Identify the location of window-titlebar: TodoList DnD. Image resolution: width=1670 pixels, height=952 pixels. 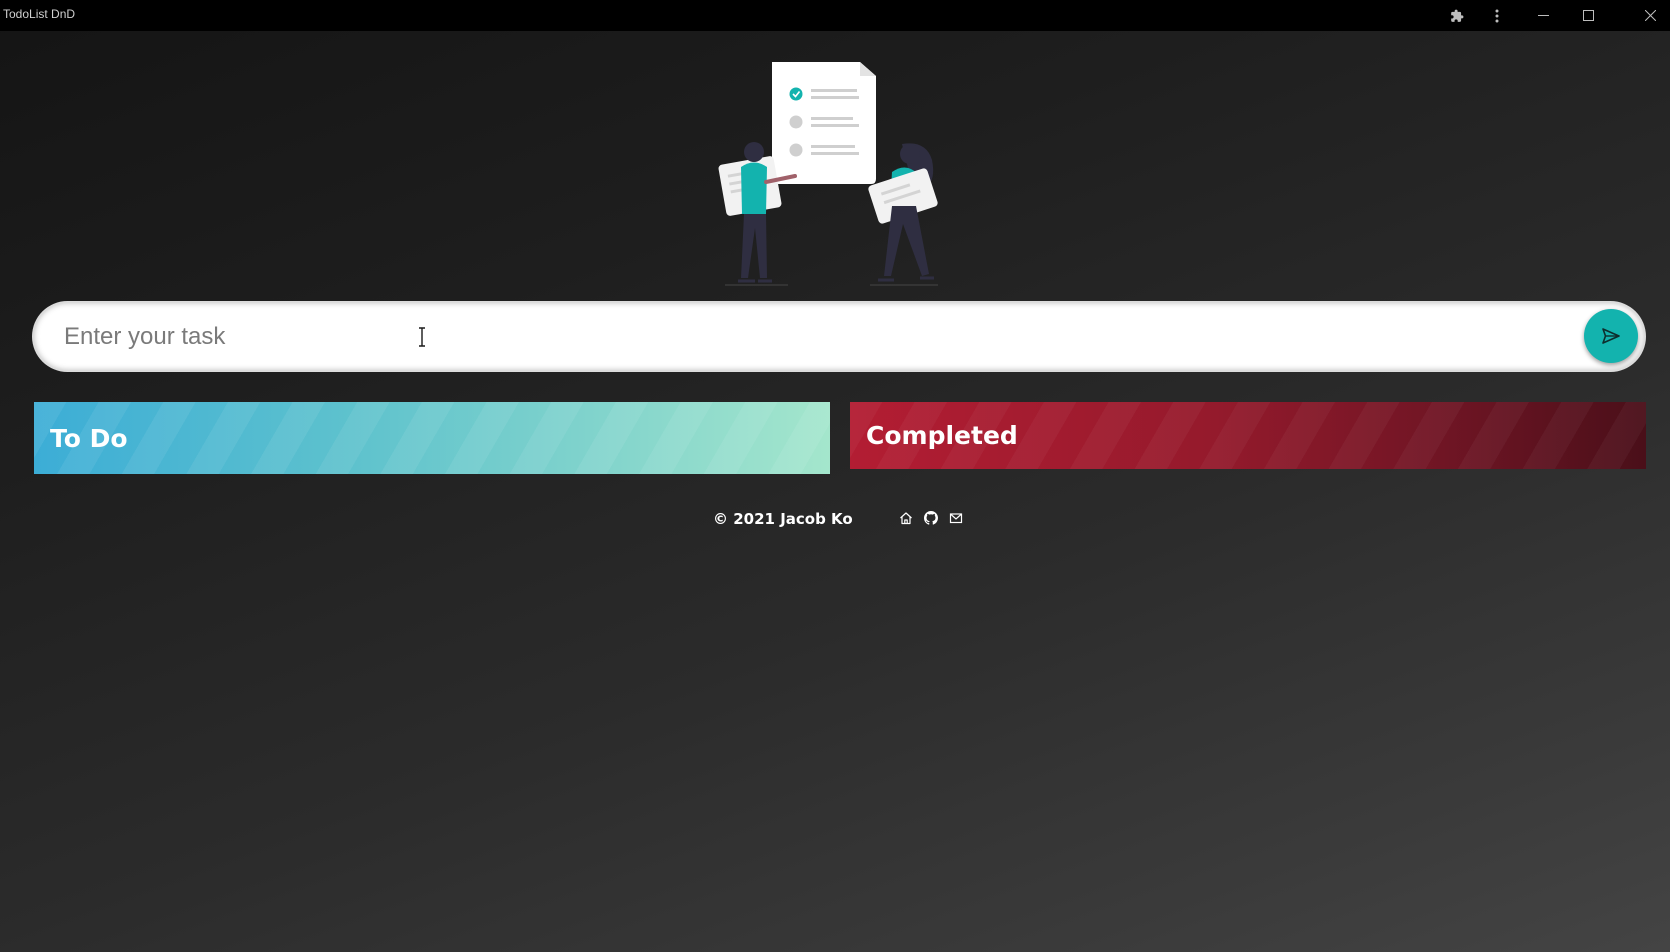
(835, 15).